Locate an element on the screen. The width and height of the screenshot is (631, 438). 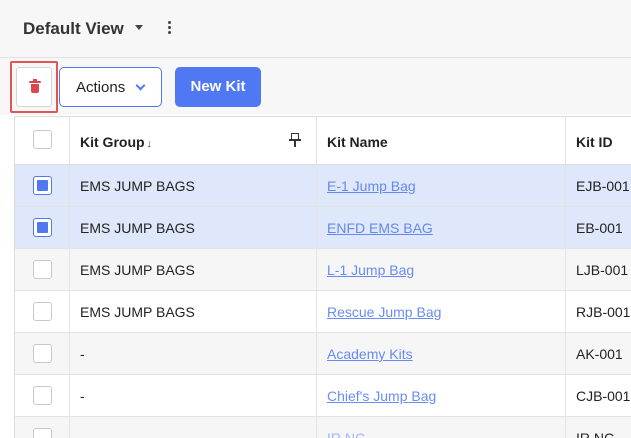
kit-id-cell: LJB-001 is located at coordinates (598, 269).